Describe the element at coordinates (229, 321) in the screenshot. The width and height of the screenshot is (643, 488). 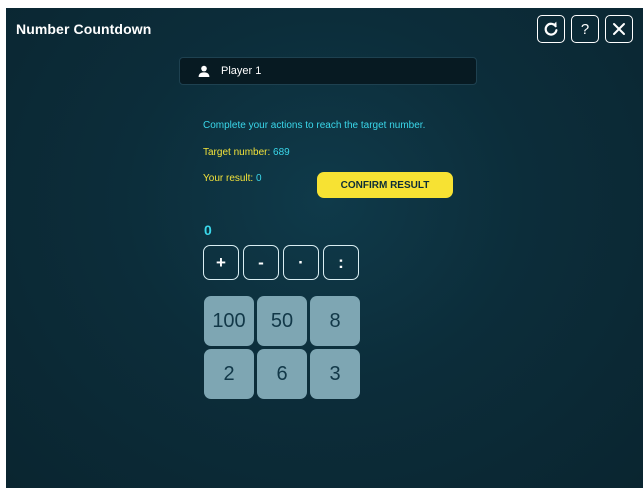
I see `number-tile: 100` at that location.